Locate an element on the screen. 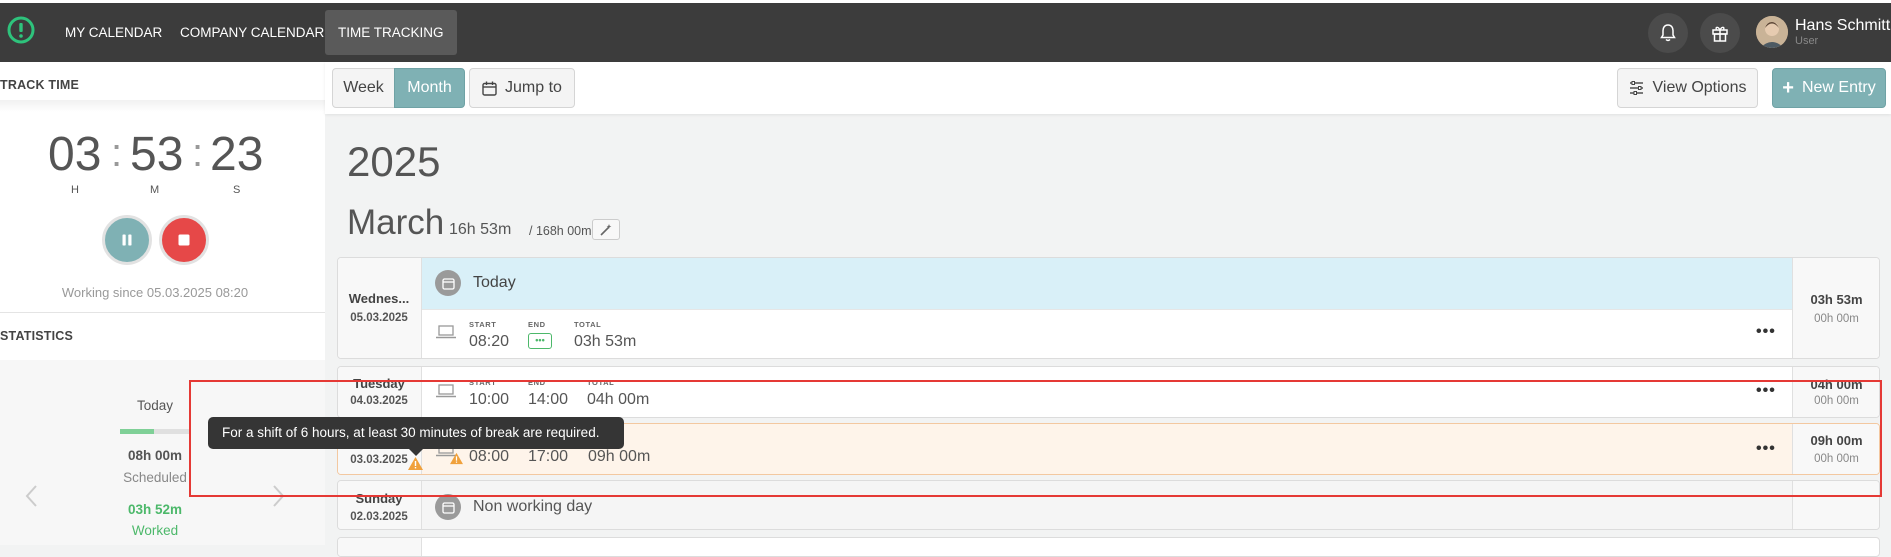 The height and width of the screenshot is (557, 1891). timer-unit-minutes: M is located at coordinates (155, 190).